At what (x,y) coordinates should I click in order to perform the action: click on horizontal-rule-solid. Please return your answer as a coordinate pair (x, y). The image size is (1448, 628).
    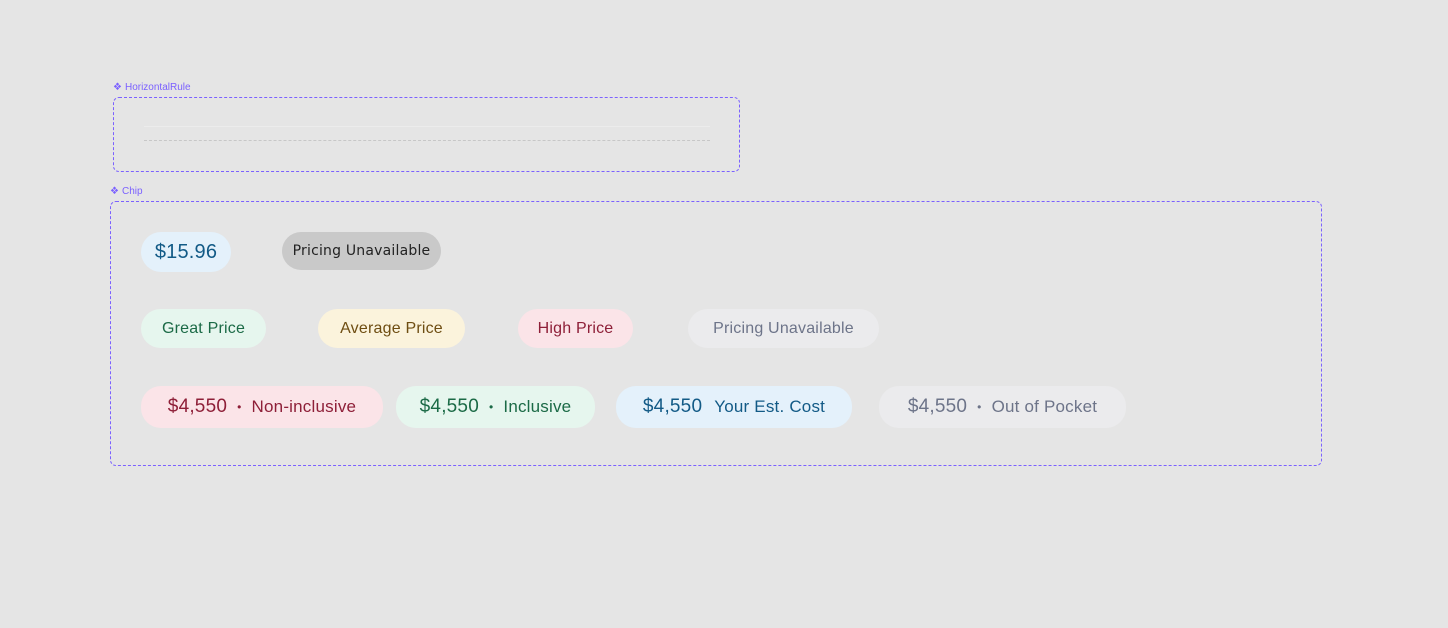
    Looking at the image, I should click on (427, 126).